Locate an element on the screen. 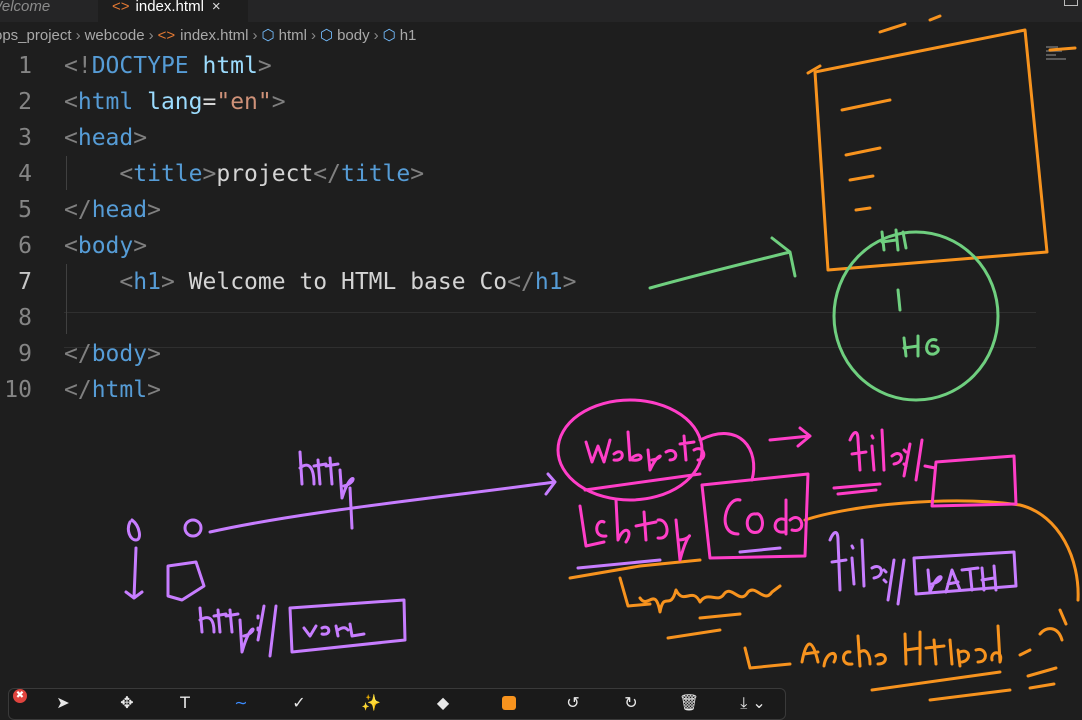  color-swatch-icon is located at coordinates (509, 703).